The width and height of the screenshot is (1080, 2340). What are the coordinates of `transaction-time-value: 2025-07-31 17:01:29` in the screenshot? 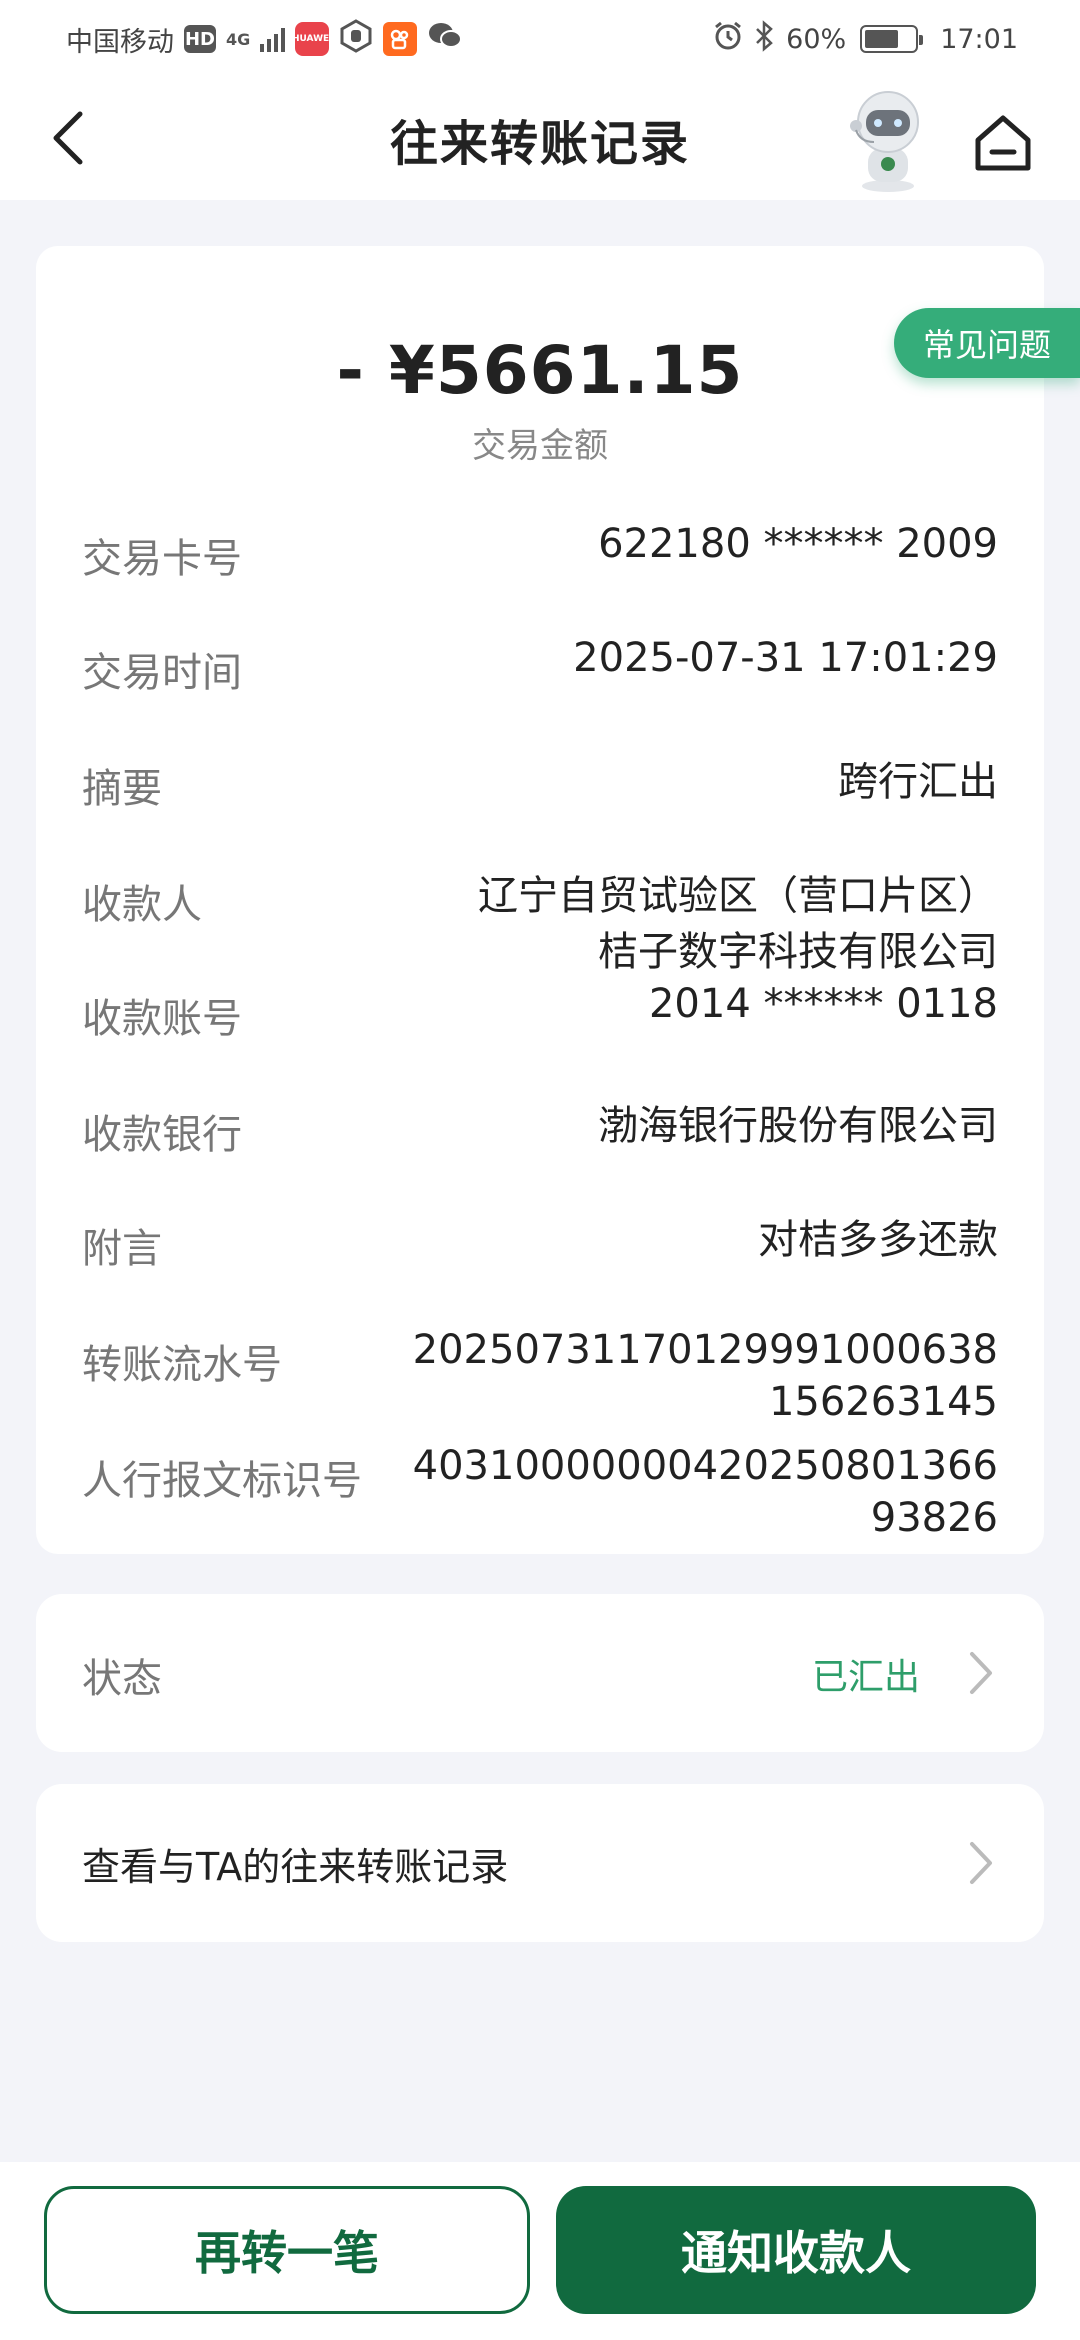 It's located at (785, 658).